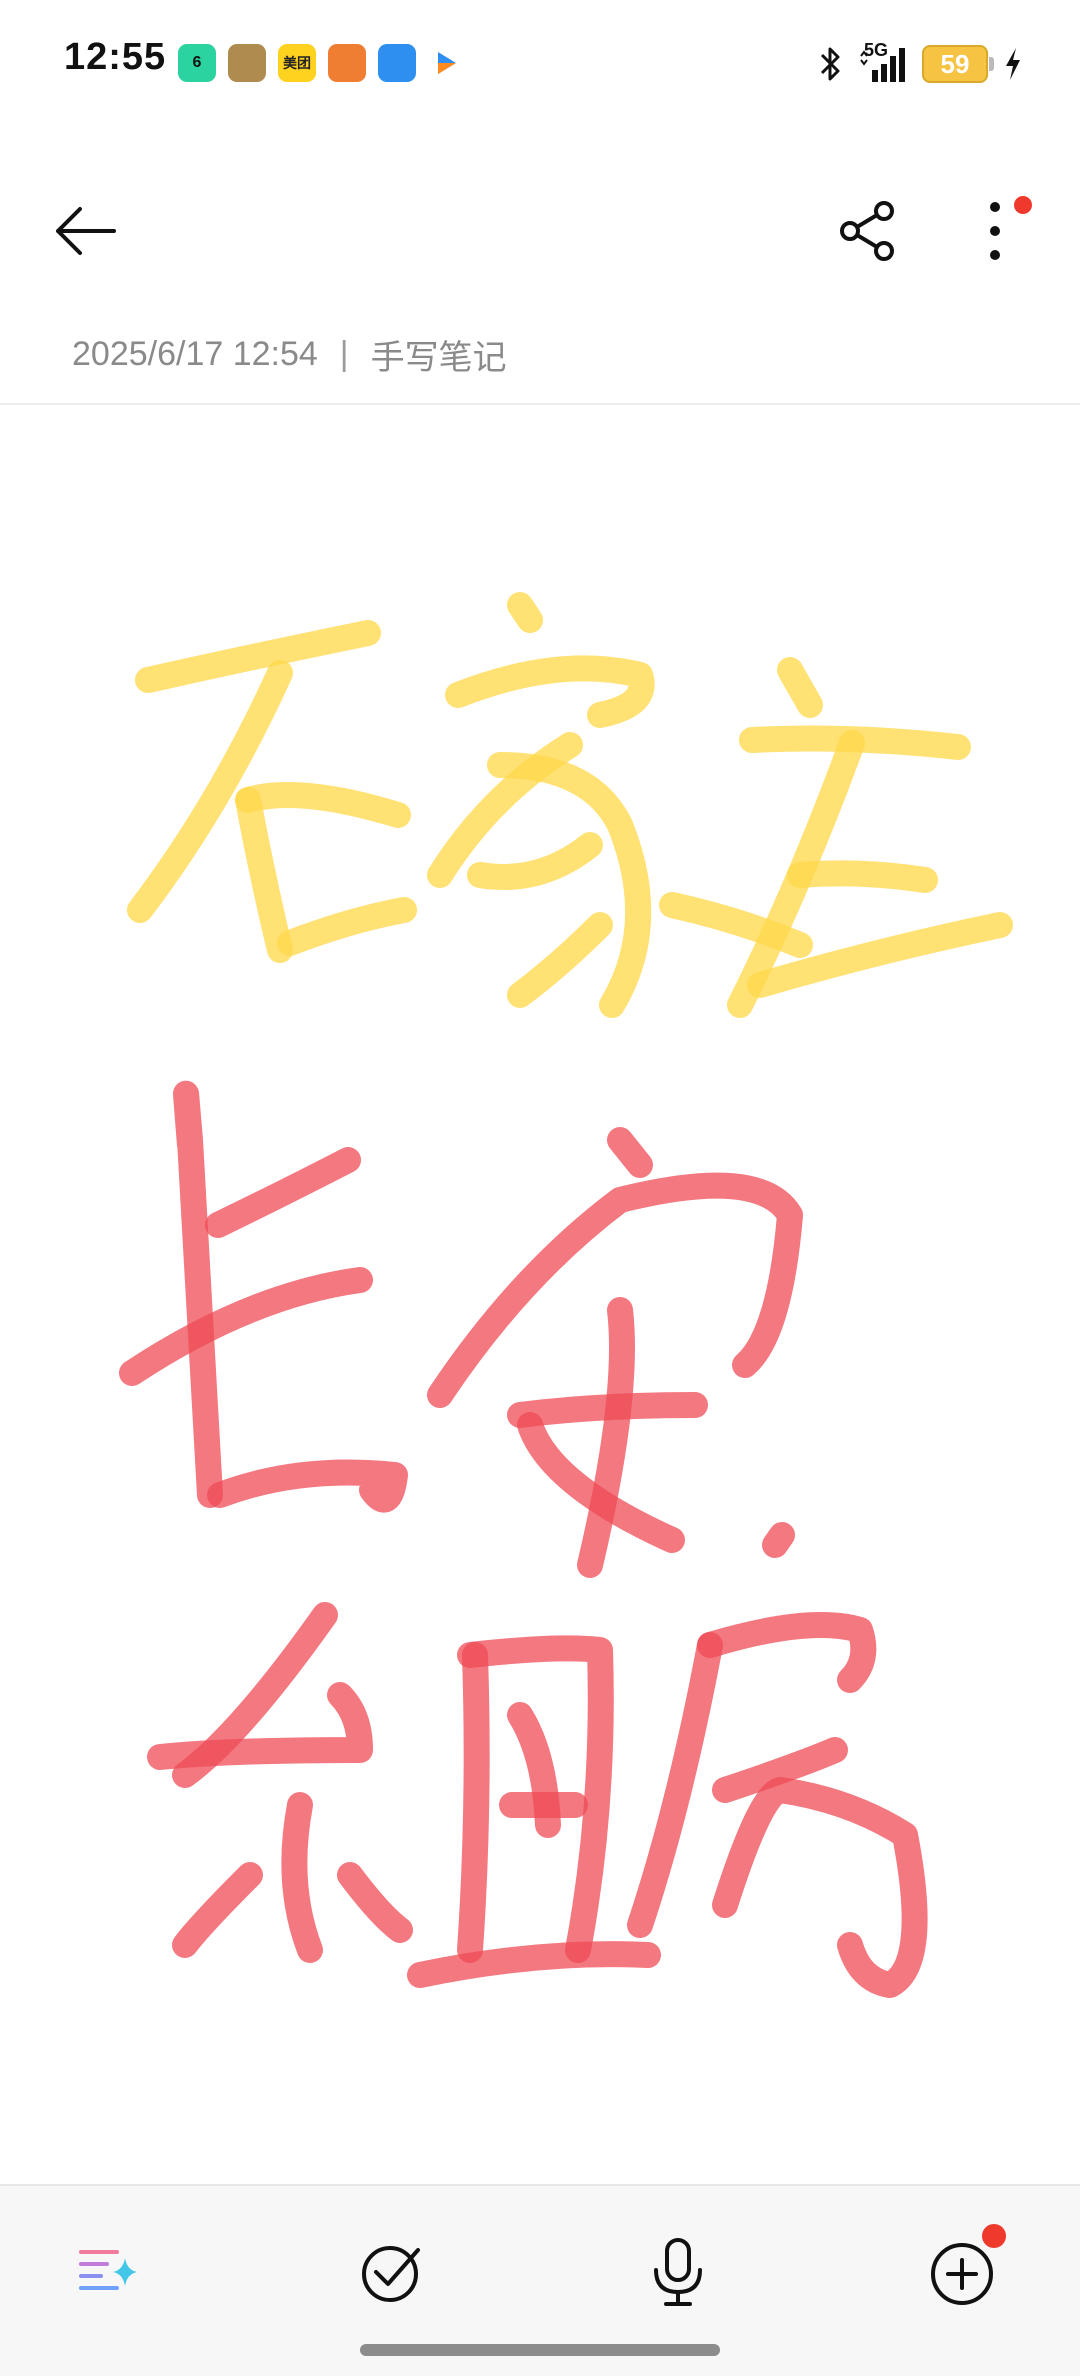  I want to click on share-icon, so click(867, 231).